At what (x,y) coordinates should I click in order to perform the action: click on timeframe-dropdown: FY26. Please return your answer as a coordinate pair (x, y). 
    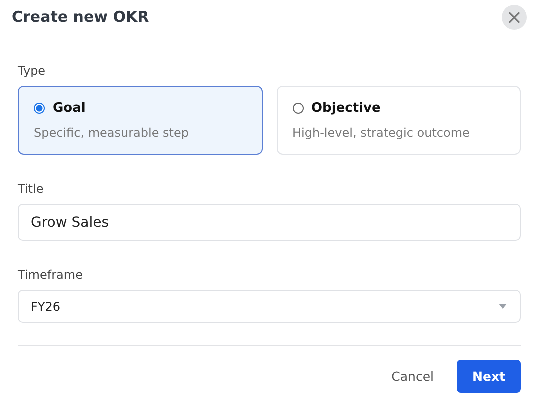
    Looking at the image, I should click on (269, 306).